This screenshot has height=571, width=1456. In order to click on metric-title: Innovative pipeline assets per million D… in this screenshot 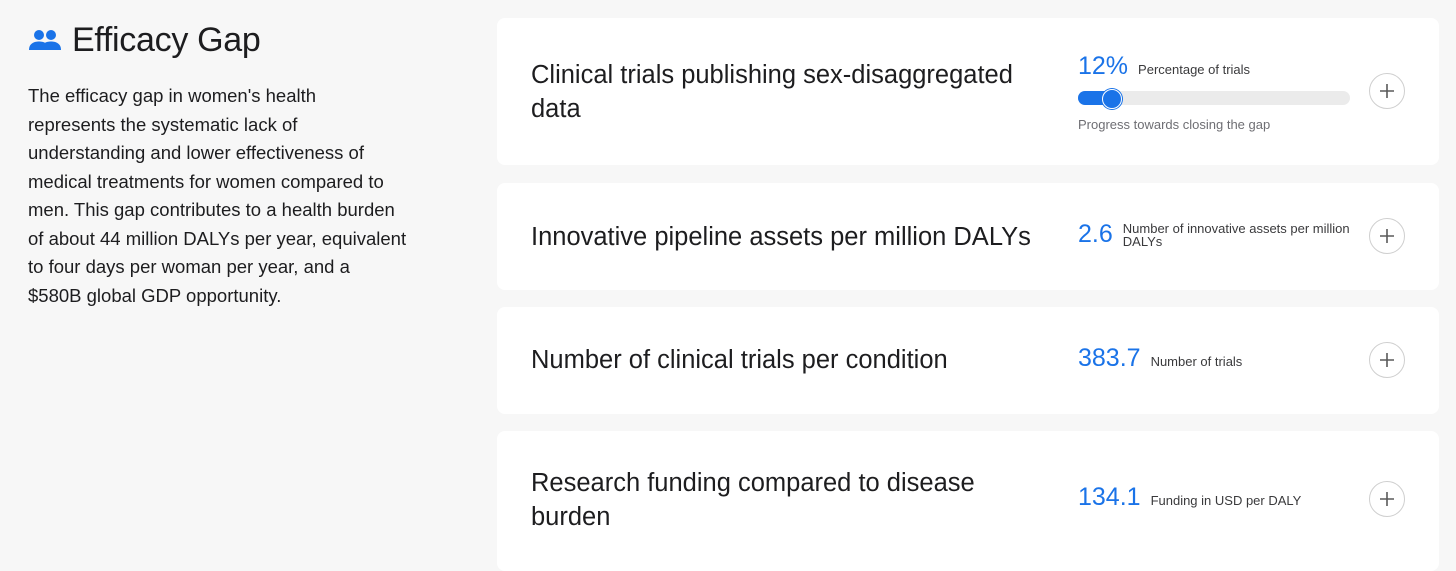, I will do `click(781, 237)`.